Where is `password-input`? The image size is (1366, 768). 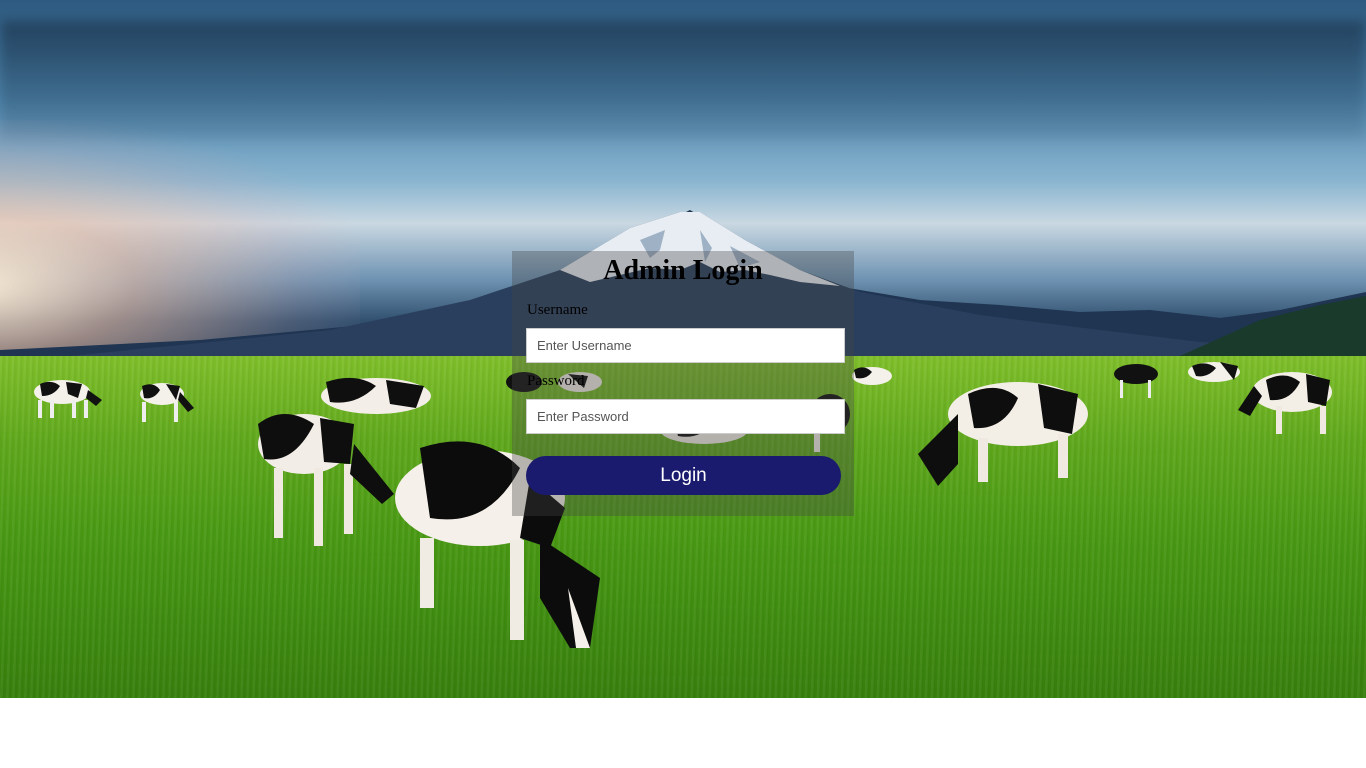 password-input is located at coordinates (685, 416).